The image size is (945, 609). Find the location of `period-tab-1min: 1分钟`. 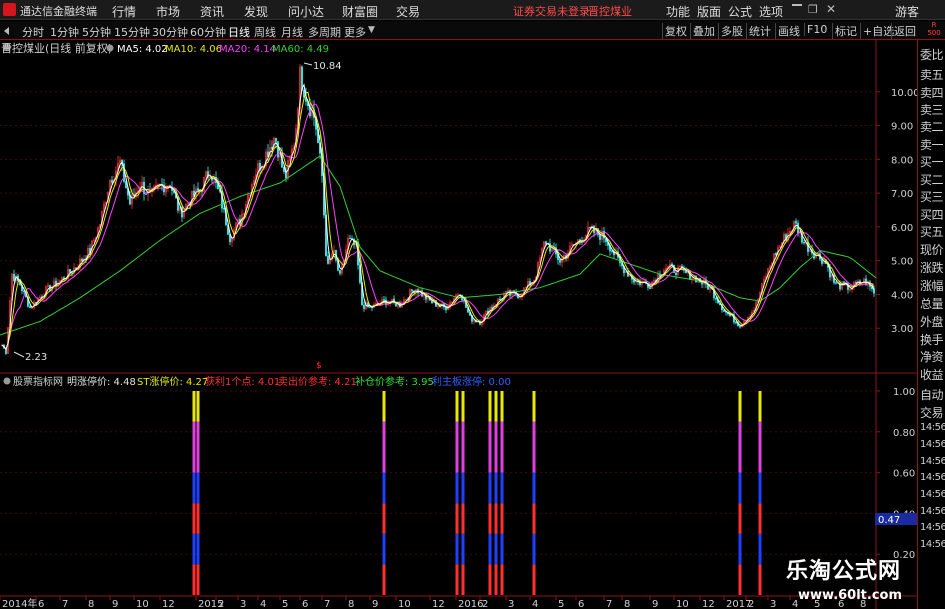

period-tab-1min: 1分钟 is located at coordinates (64, 32).